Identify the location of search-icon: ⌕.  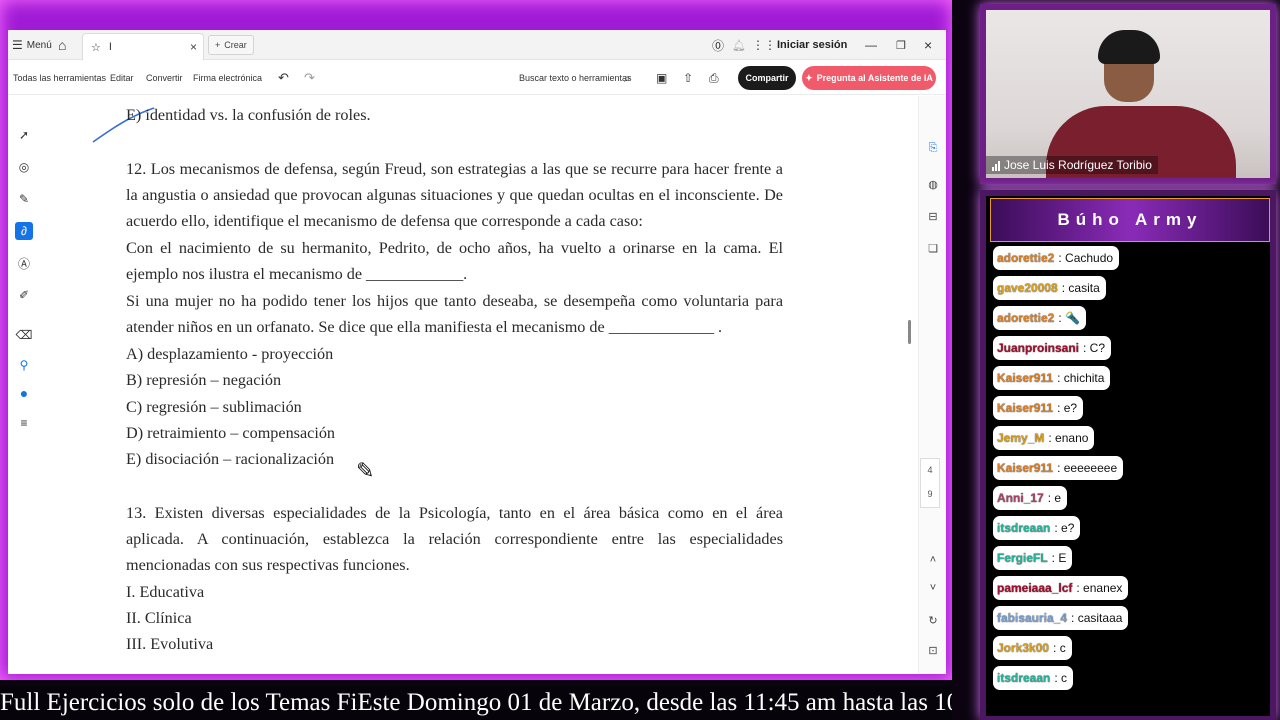
(627, 78).